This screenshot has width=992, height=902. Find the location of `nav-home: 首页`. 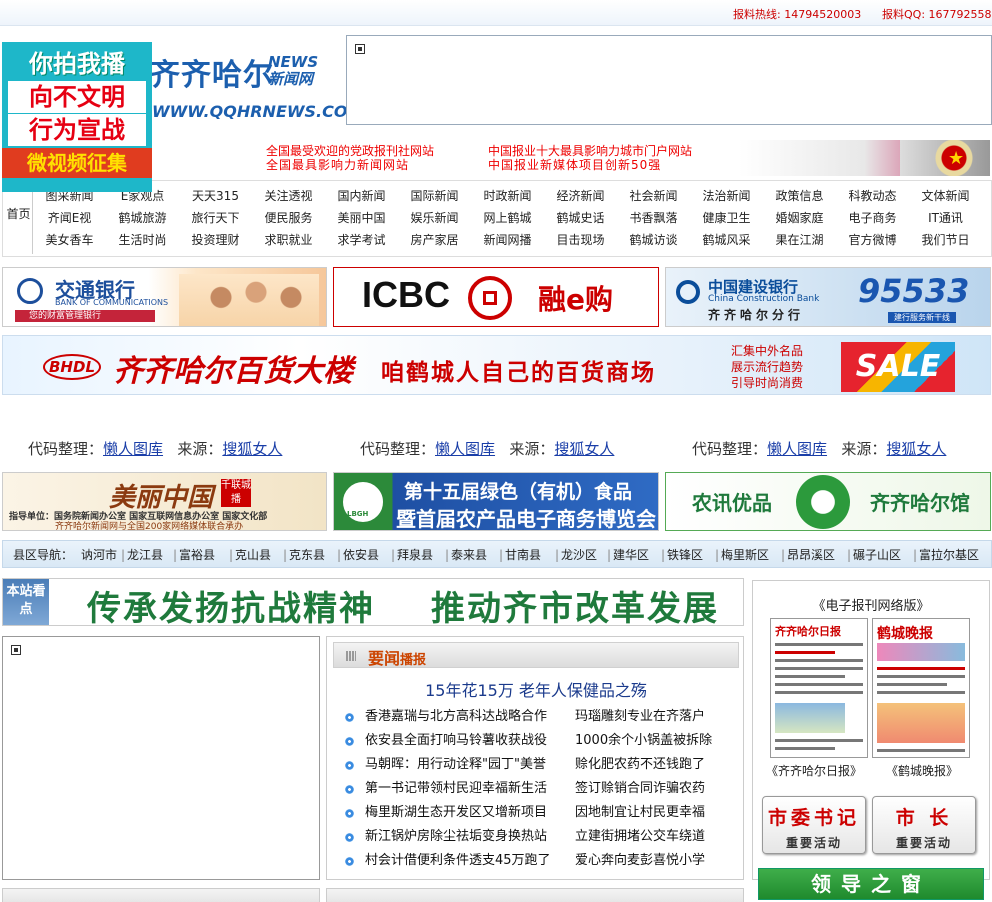

nav-home: 首页 is located at coordinates (19, 219).